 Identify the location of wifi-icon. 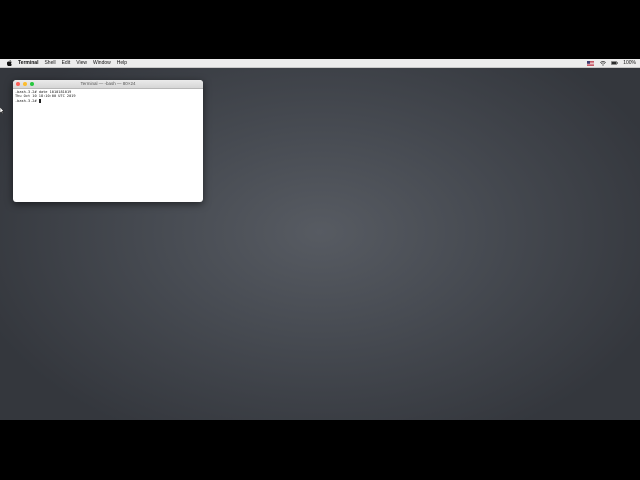
(602, 63).